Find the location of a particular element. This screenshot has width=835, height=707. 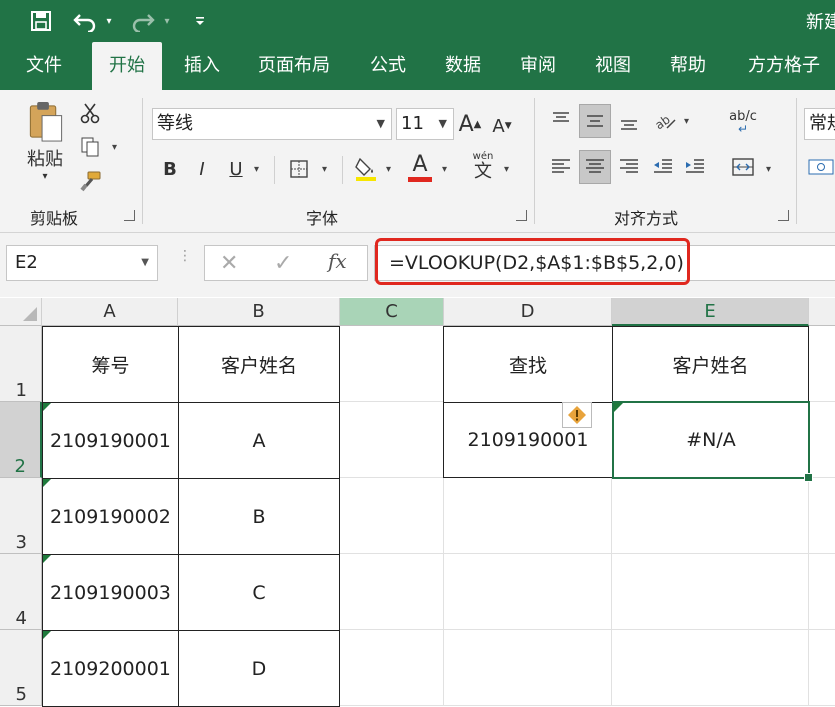

cell-b2: A is located at coordinates (259, 440).